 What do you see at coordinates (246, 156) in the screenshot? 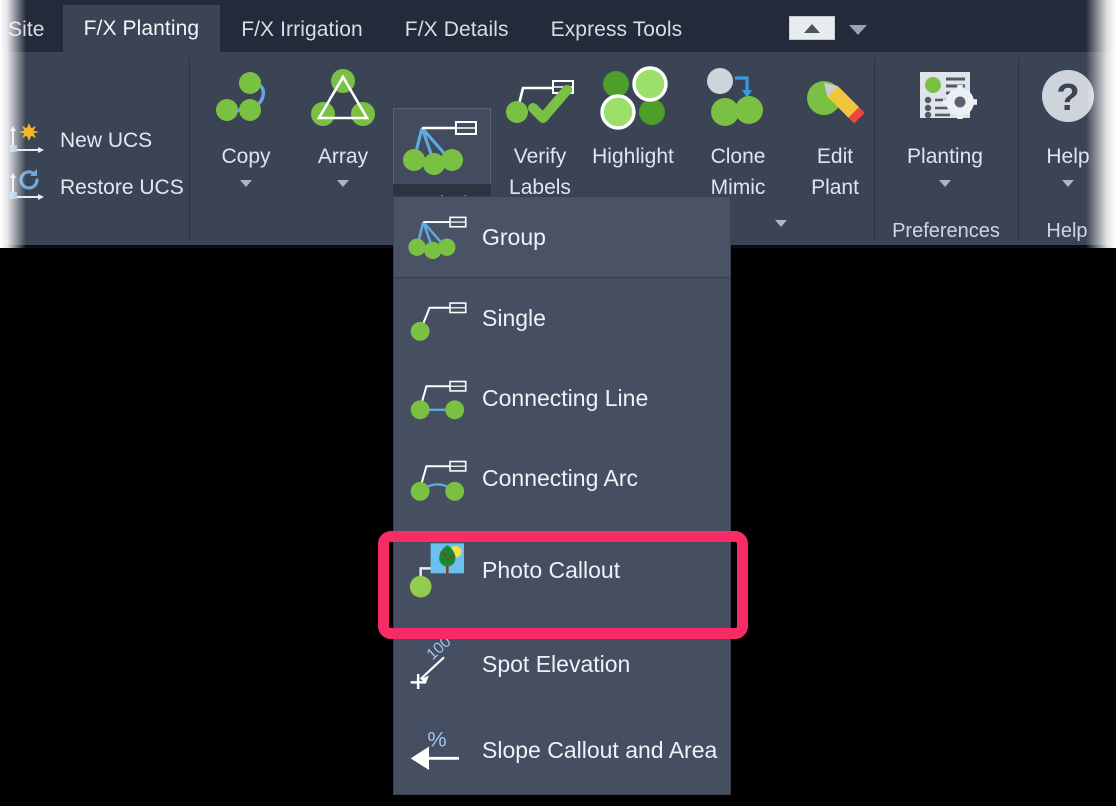
I see `copy-label: Copy` at bounding box center [246, 156].